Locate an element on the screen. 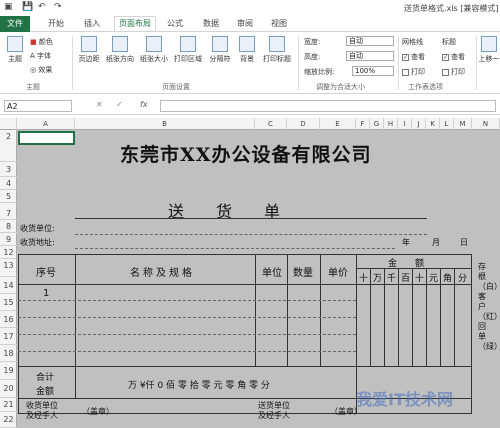 The image size is (500, 428). colors-button: ■ 颜色 is located at coordinates (41, 42).